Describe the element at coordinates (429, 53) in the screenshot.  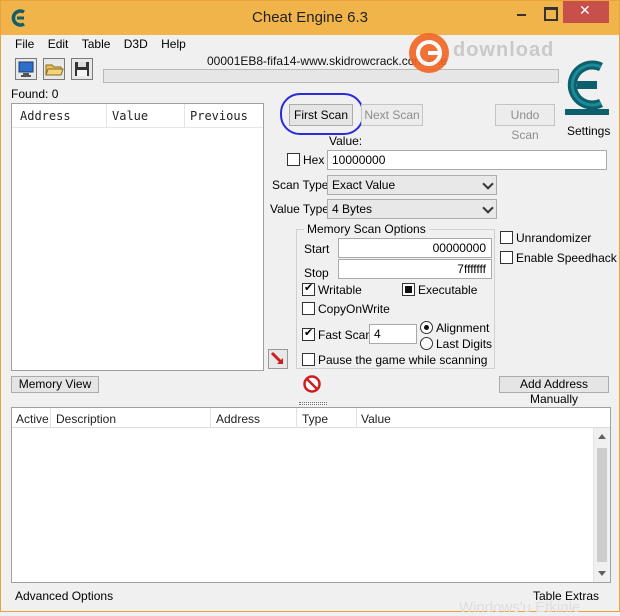
I see `download-watermark-logo` at that location.